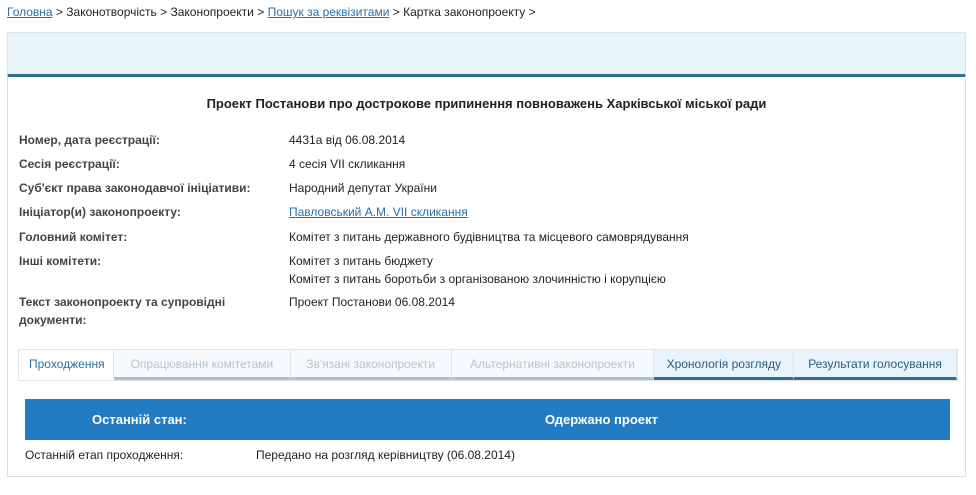 The height and width of the screenshot is (495, 976). I want to click on field-value-line: 4 сесія VII скликання, so click(347, 164).